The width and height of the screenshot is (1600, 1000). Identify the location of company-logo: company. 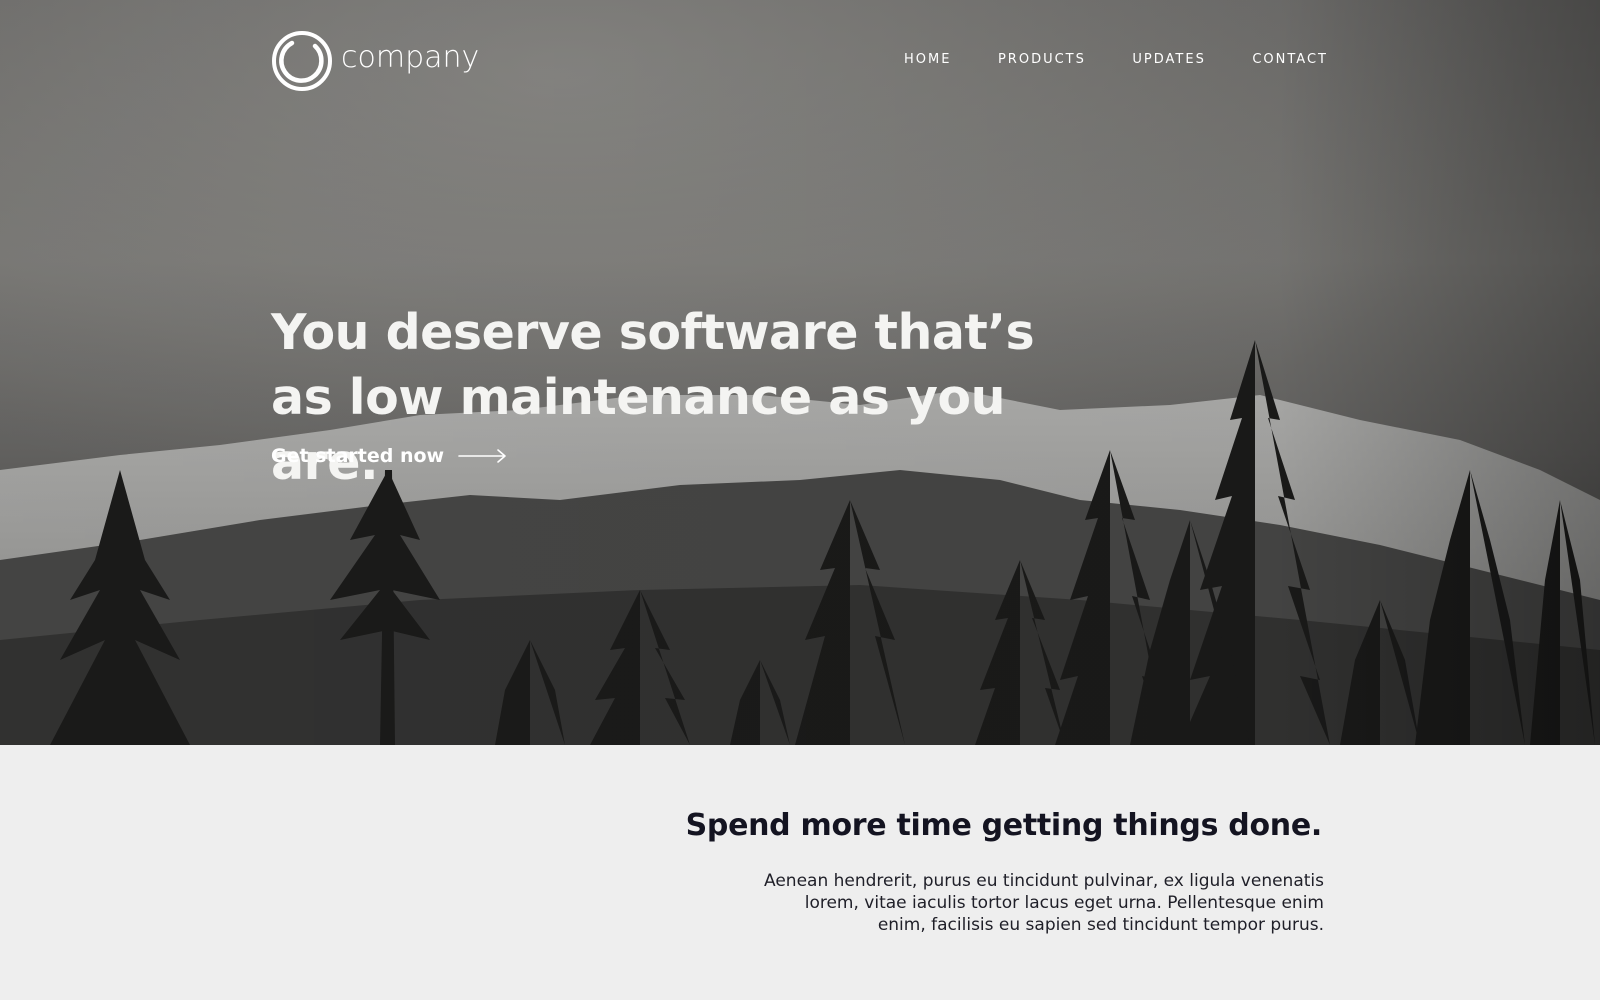
(375, 61).